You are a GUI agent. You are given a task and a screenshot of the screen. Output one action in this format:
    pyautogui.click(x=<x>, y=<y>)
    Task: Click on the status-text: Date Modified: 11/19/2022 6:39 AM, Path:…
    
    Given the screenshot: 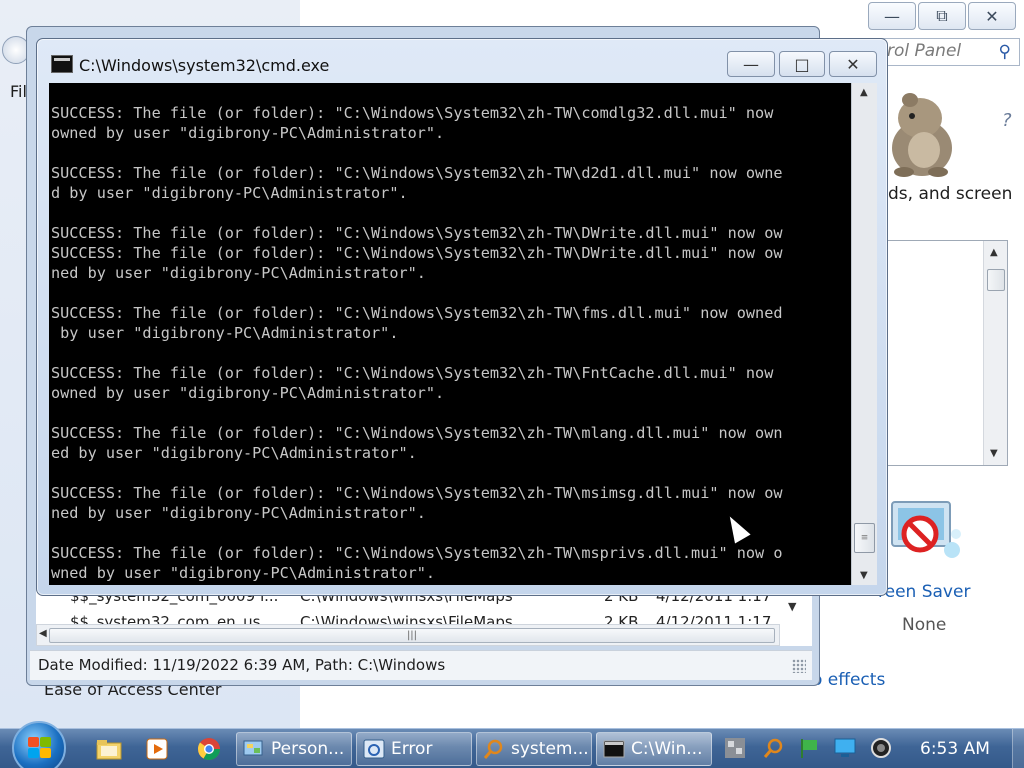 What is the action you would take?
    pyautogui.click(x=242, y=665)
    